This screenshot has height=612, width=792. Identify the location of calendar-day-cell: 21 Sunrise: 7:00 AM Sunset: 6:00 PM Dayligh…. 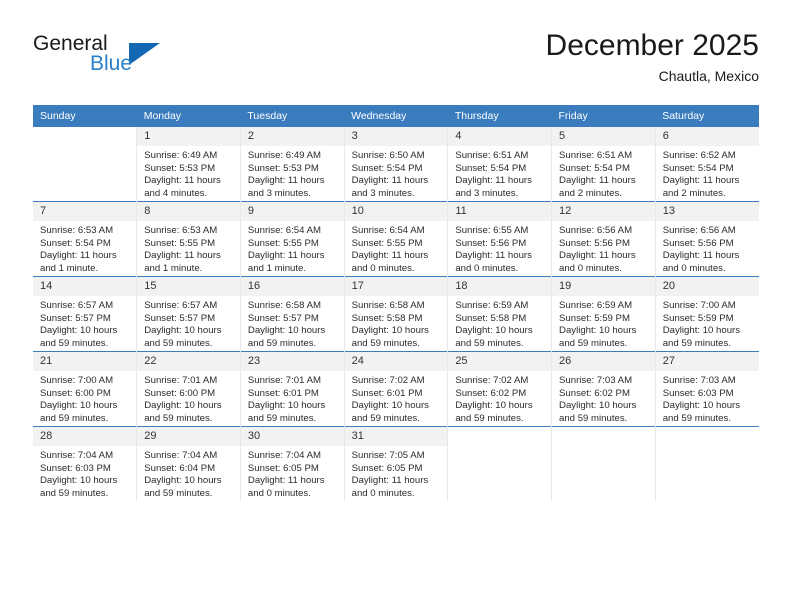
(85, 389).